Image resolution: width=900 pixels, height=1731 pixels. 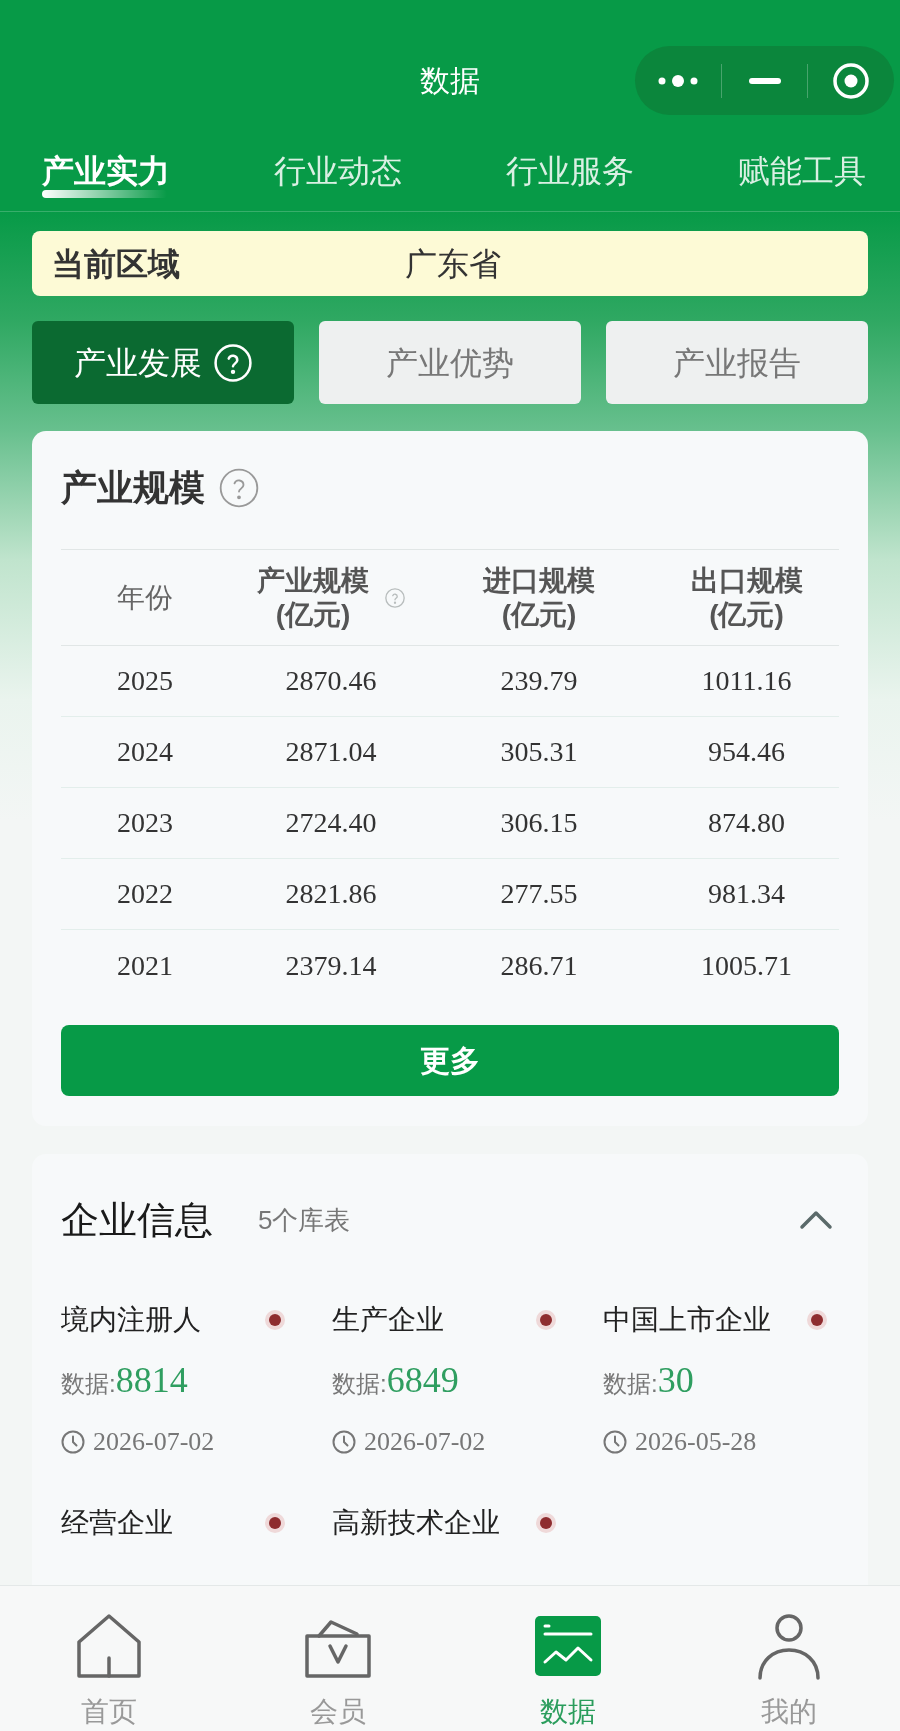 I want to click on more-button: 更多, so click(x=450, y=1060).